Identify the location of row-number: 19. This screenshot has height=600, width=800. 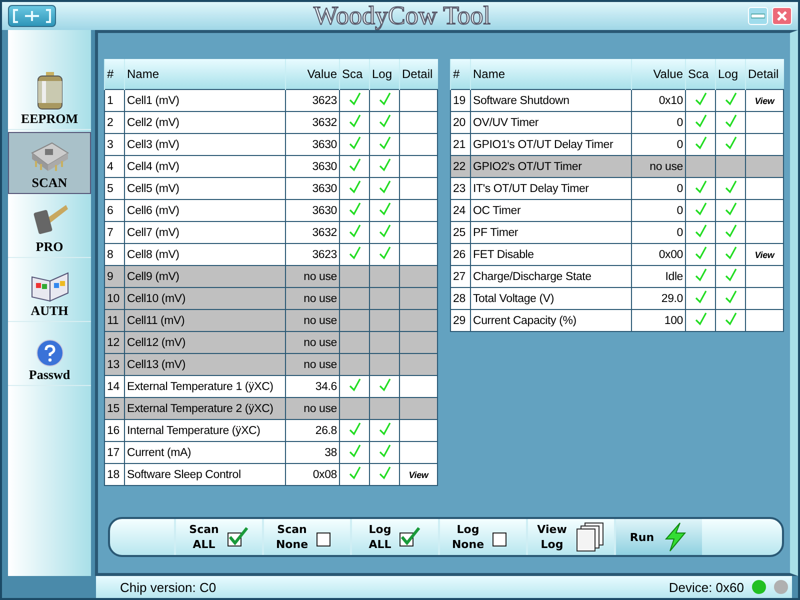
(460, 101).